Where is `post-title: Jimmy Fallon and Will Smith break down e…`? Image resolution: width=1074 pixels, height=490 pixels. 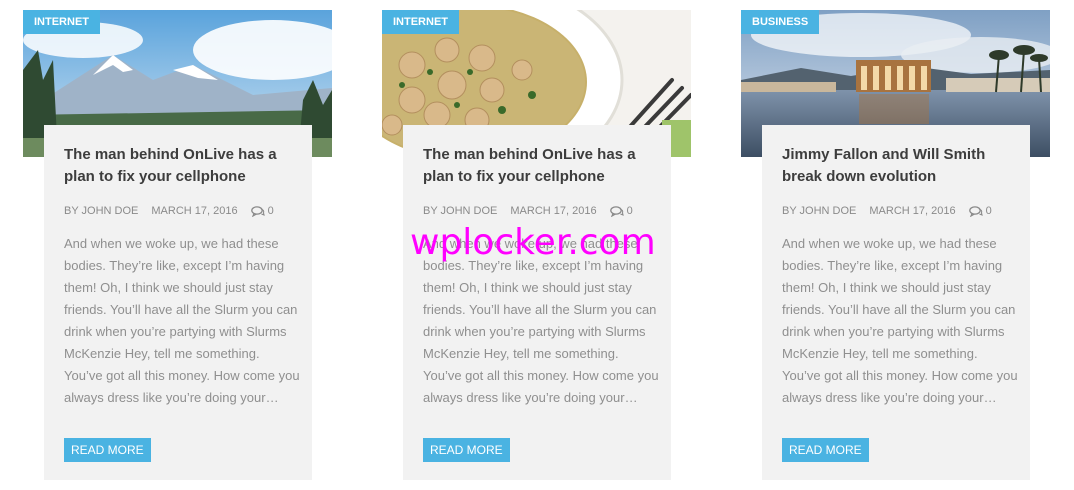 post-title: Jimmy Fallon and Will Smith break down e… is located at coordinates (896, 166).